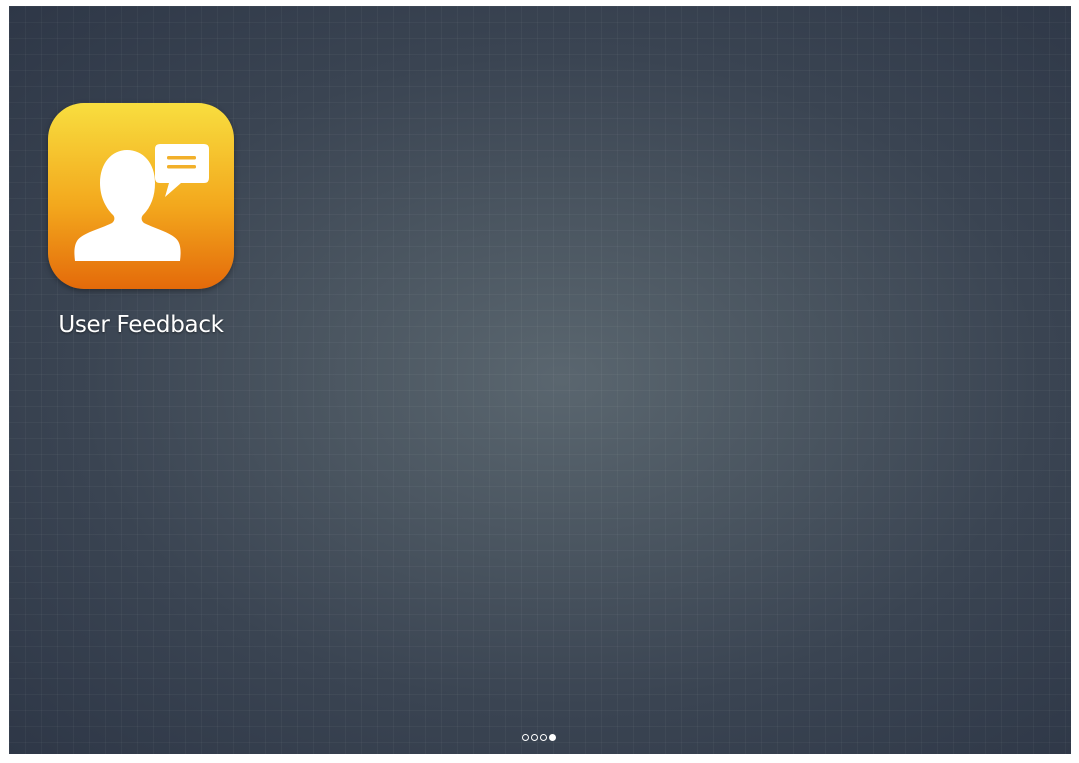 The height and width of the screenshot is (763, 1079). I want to click on page-dot-4-active, so click(552, 737).